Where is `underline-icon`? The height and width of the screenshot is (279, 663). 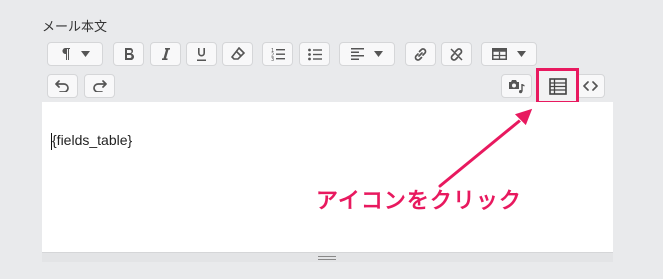
underline-icon is located at coordinates (201, 54).